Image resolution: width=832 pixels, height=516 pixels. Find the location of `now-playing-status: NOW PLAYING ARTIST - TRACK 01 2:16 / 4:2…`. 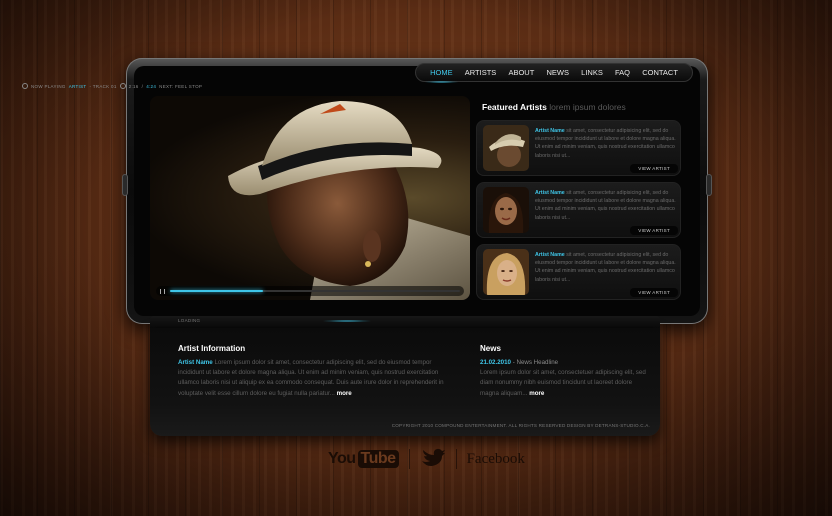

now-playing-status: NOW PLAYING ARTIST - TRACK 01 2:16 / 4:2… is located at coordinates (112, 86).